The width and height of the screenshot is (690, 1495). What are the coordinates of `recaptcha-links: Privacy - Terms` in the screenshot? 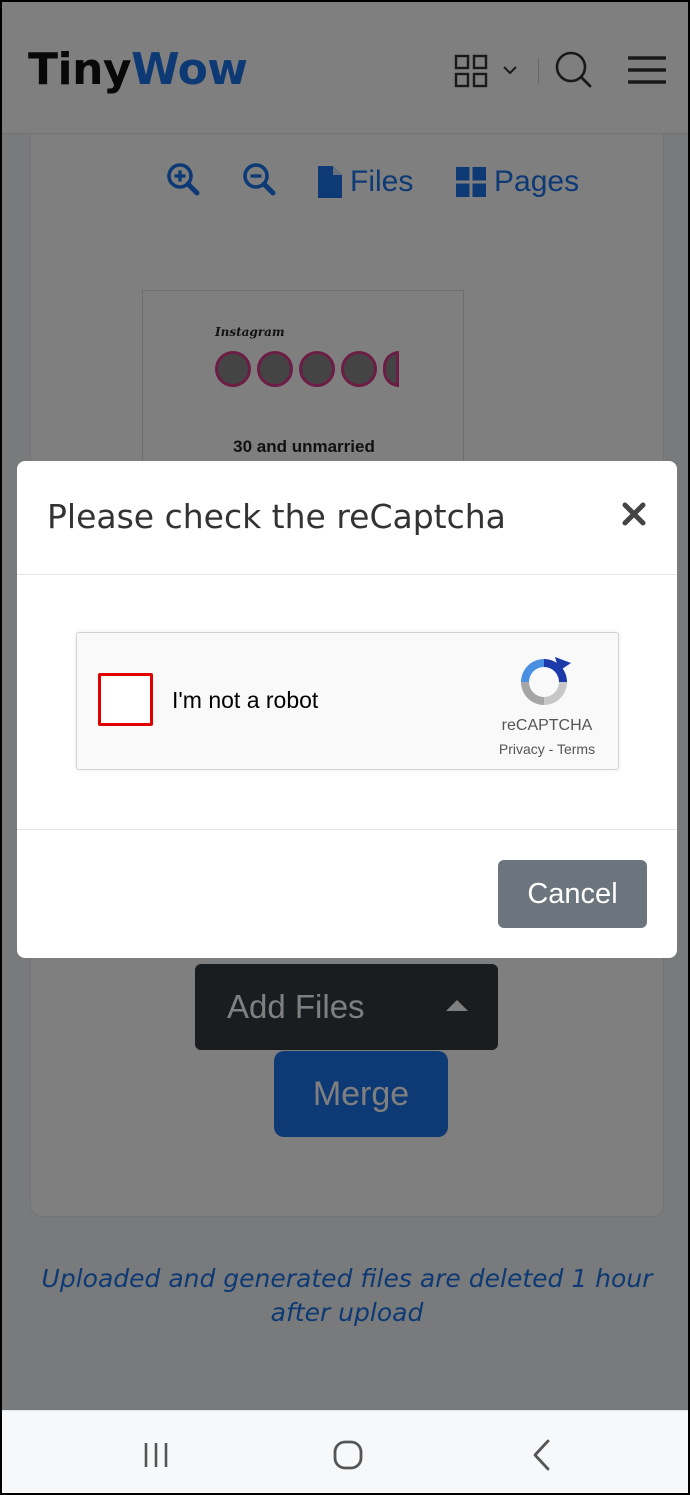 It's located at (547, 749).